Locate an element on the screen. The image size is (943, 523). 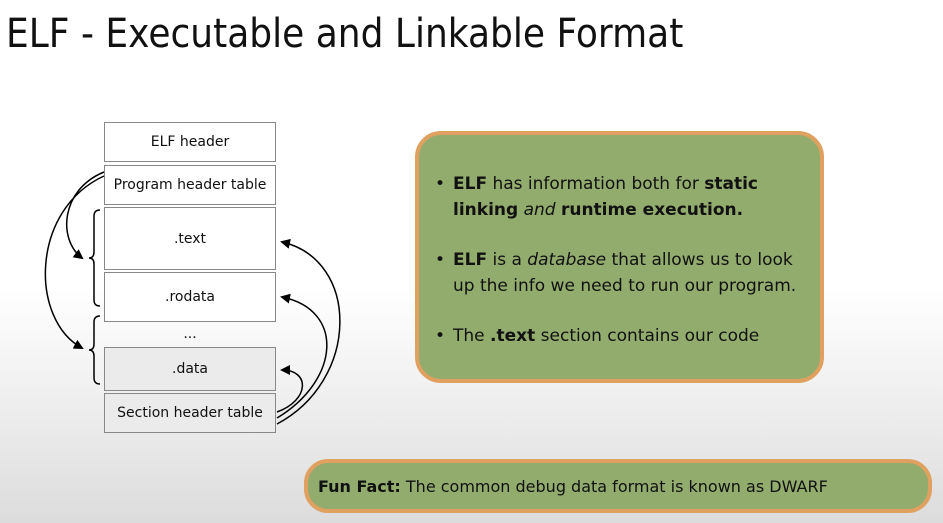
bullet-text: is a is located at coordinates (507, 260).